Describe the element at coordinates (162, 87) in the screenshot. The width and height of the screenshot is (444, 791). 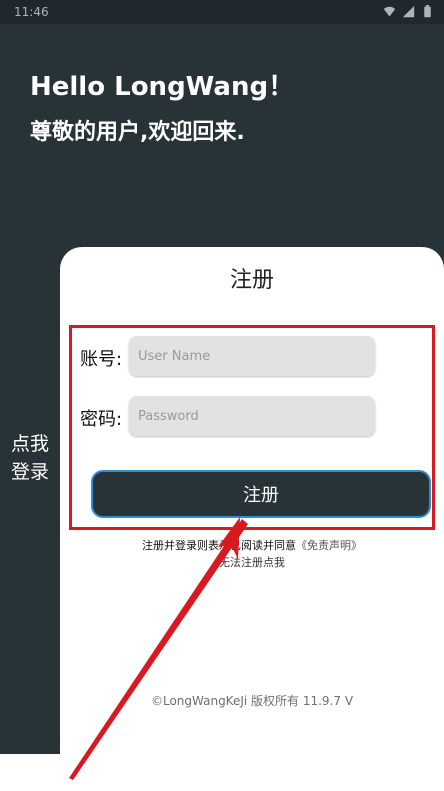
I see `greeting-title: Hello LongWang！` at that location.